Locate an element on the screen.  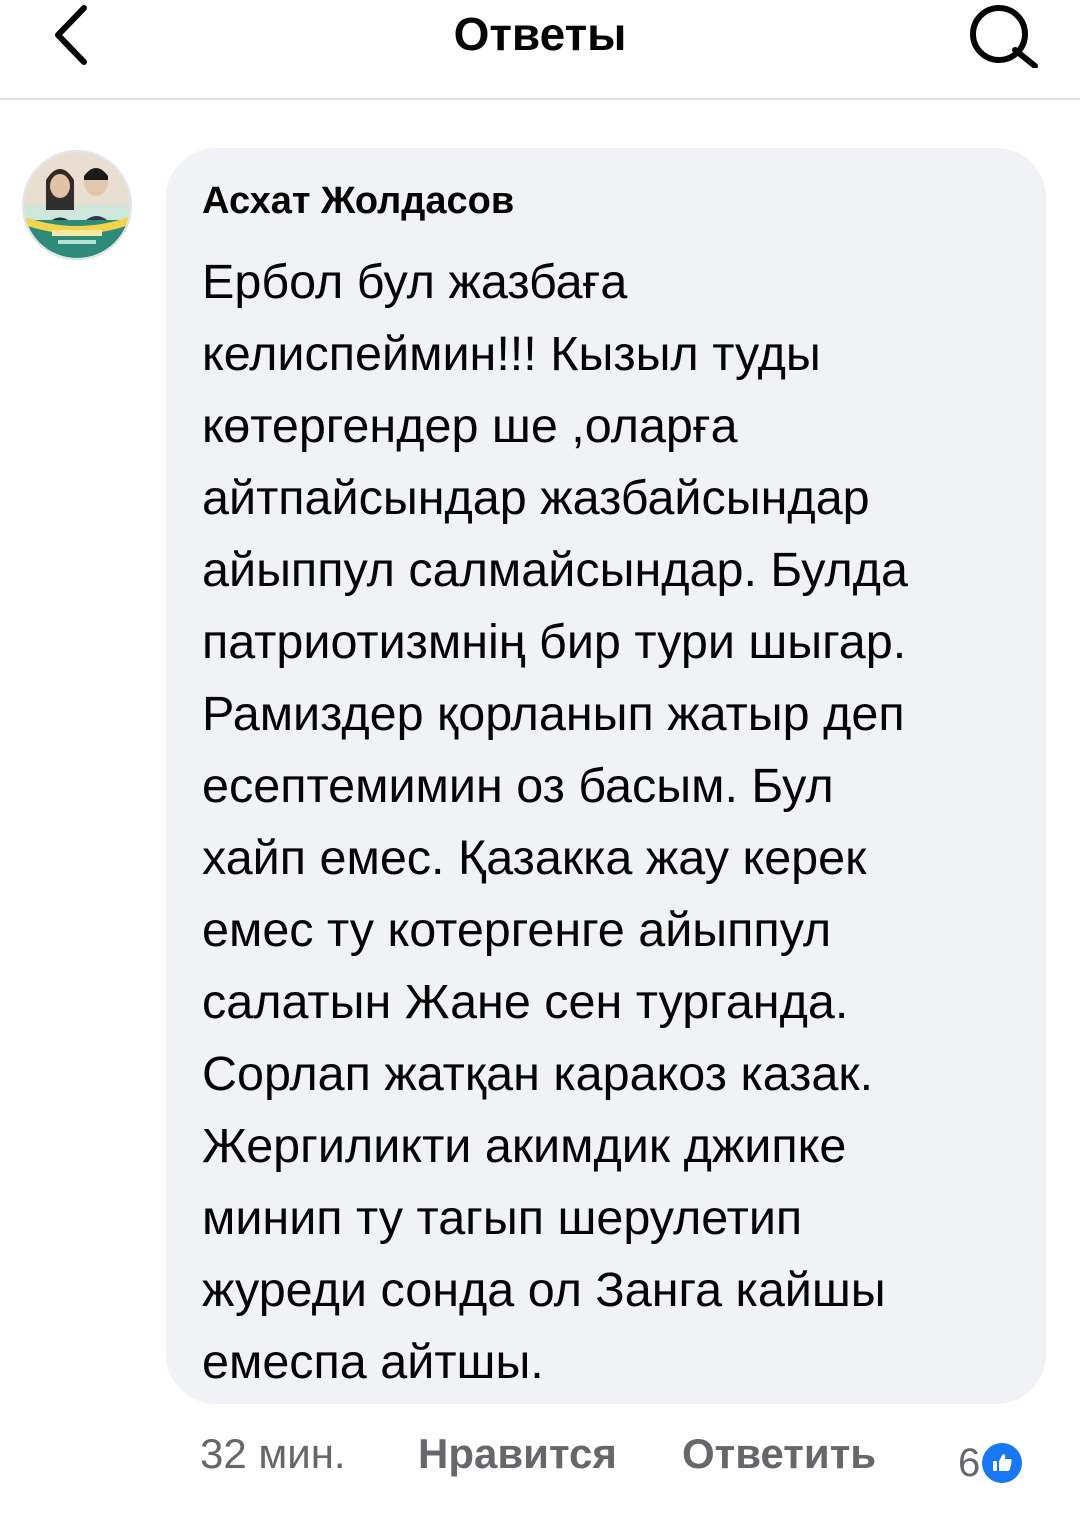
comment-line: емес ту котергенге айыппул is located at coordinates (517, 930).